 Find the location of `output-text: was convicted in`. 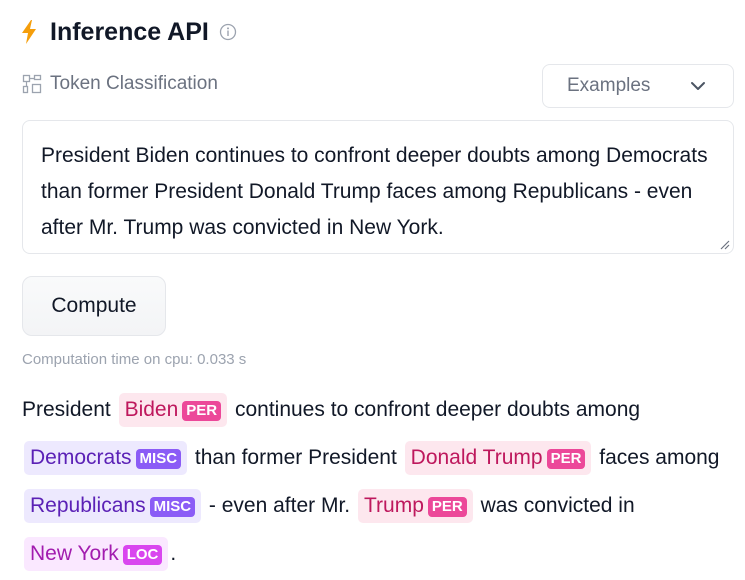

output-text: was convicted in is located at coordinates (557, 505).